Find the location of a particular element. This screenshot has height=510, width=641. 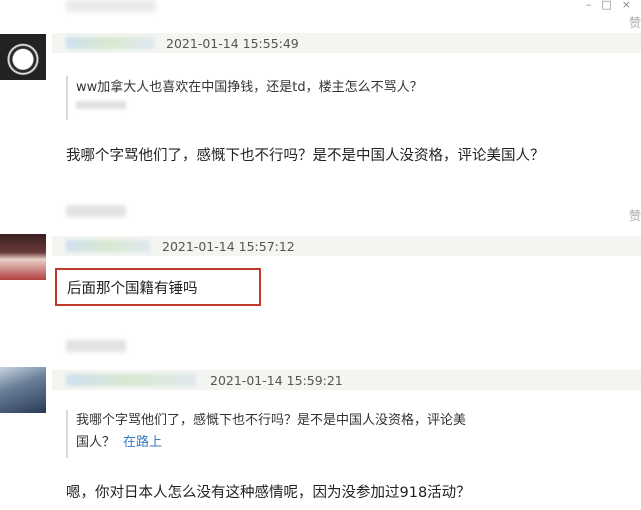

edge-glyph-top: 赞 is located at coordinates (635, 22).